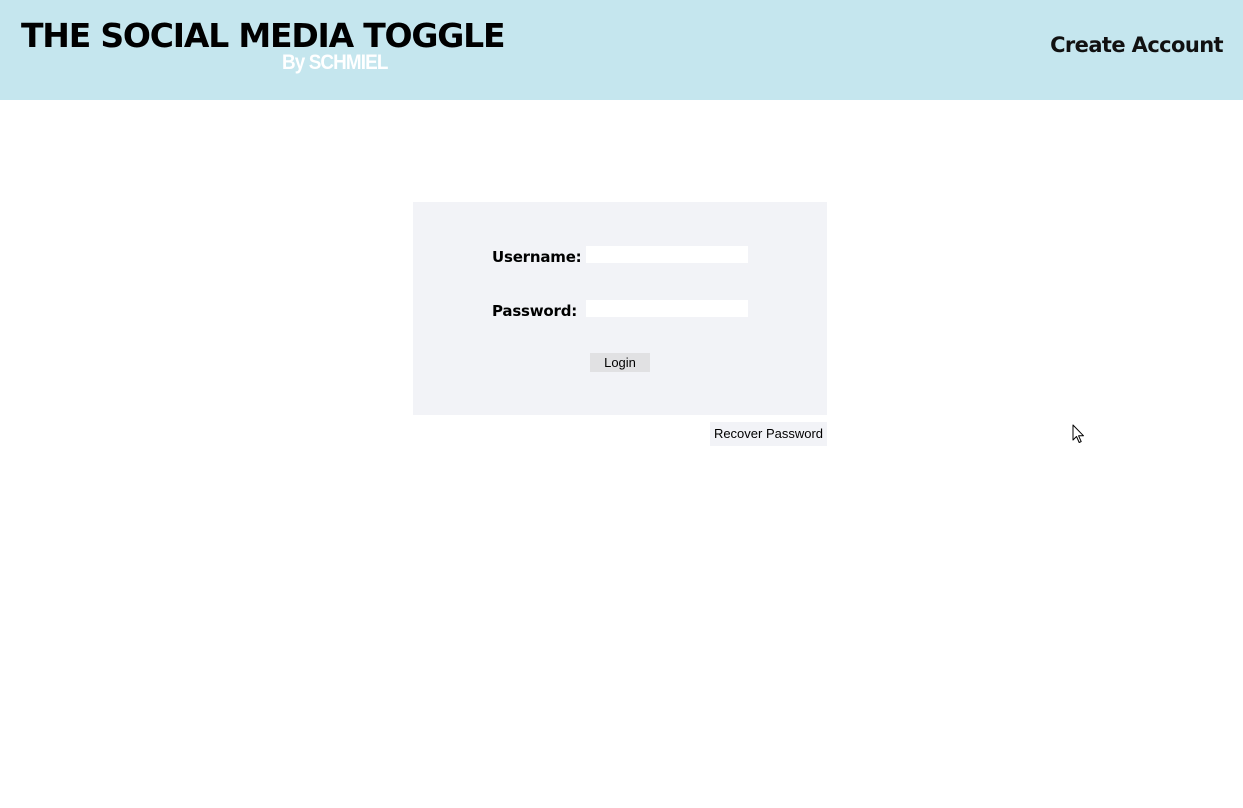 Image resolution: width=1243 pixels, height=808 pixels. Describe the element at coordinates (1078, 433) in the screenshot. I see `arrow-pointer-icon` at that location.